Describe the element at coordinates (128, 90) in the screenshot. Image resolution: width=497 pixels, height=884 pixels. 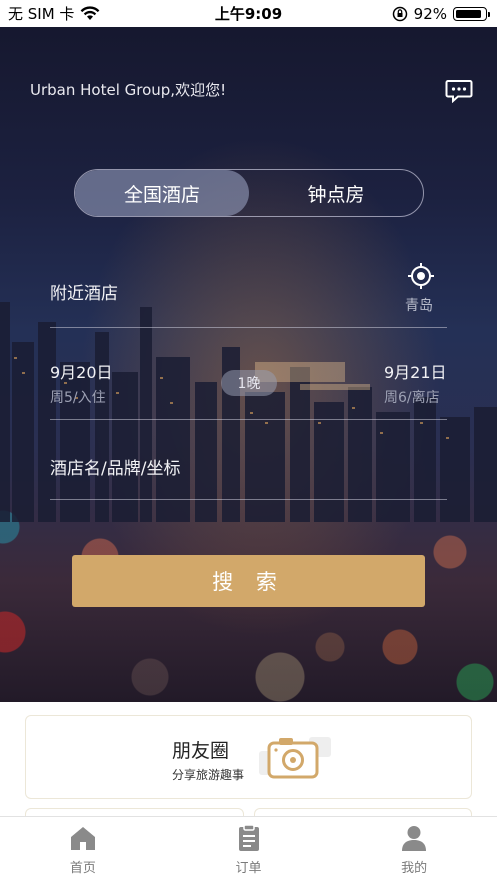
I see `welcome-text: Urban Hotel Group,欢迎您!` at that location.